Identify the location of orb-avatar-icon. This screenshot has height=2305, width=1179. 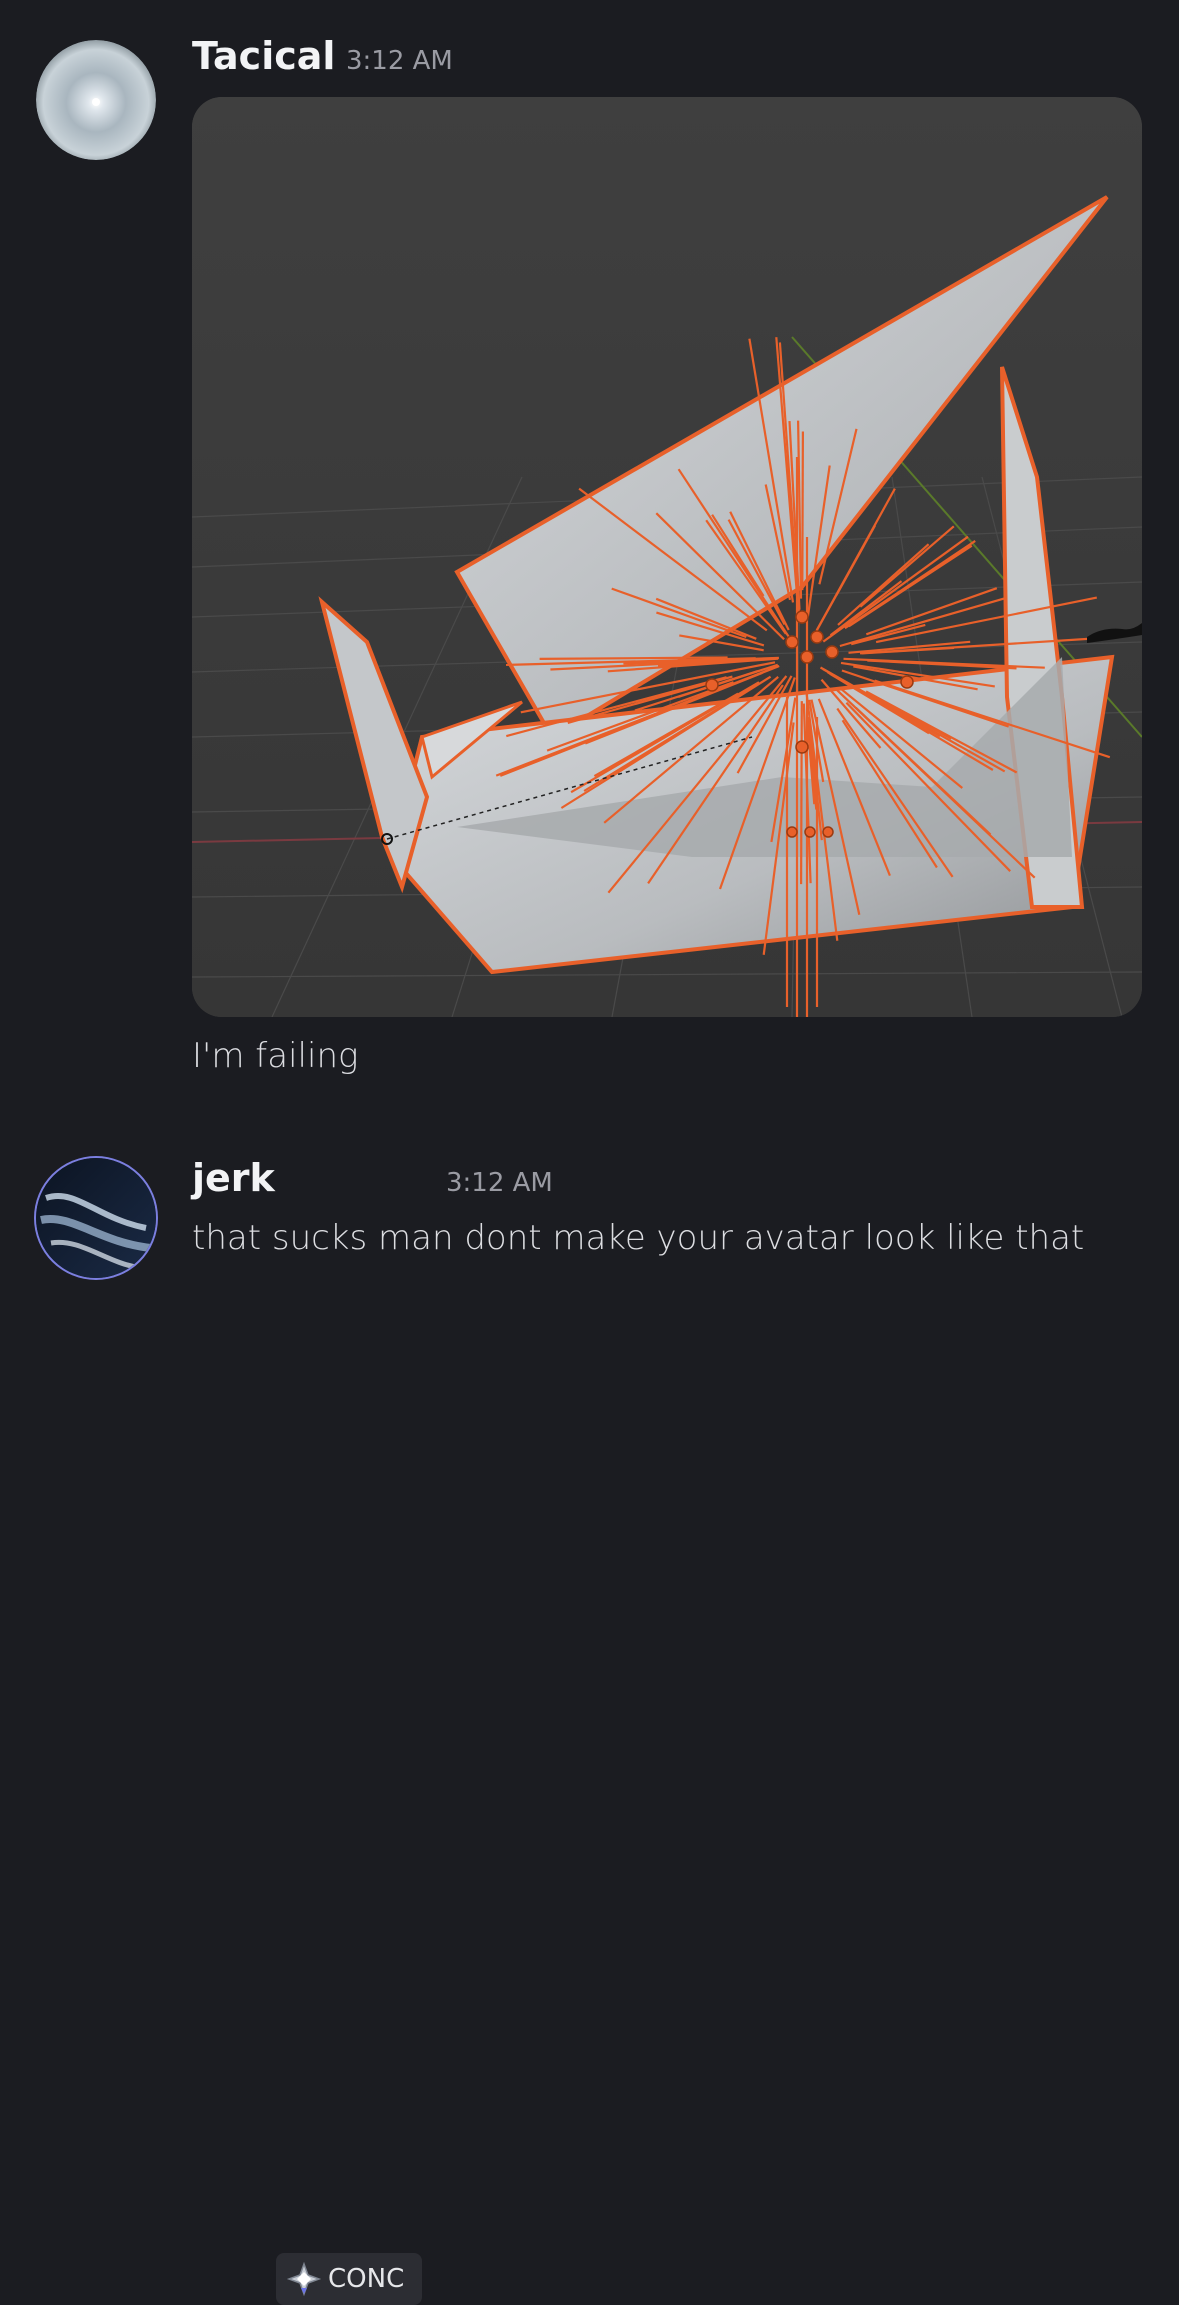
(96, 100).